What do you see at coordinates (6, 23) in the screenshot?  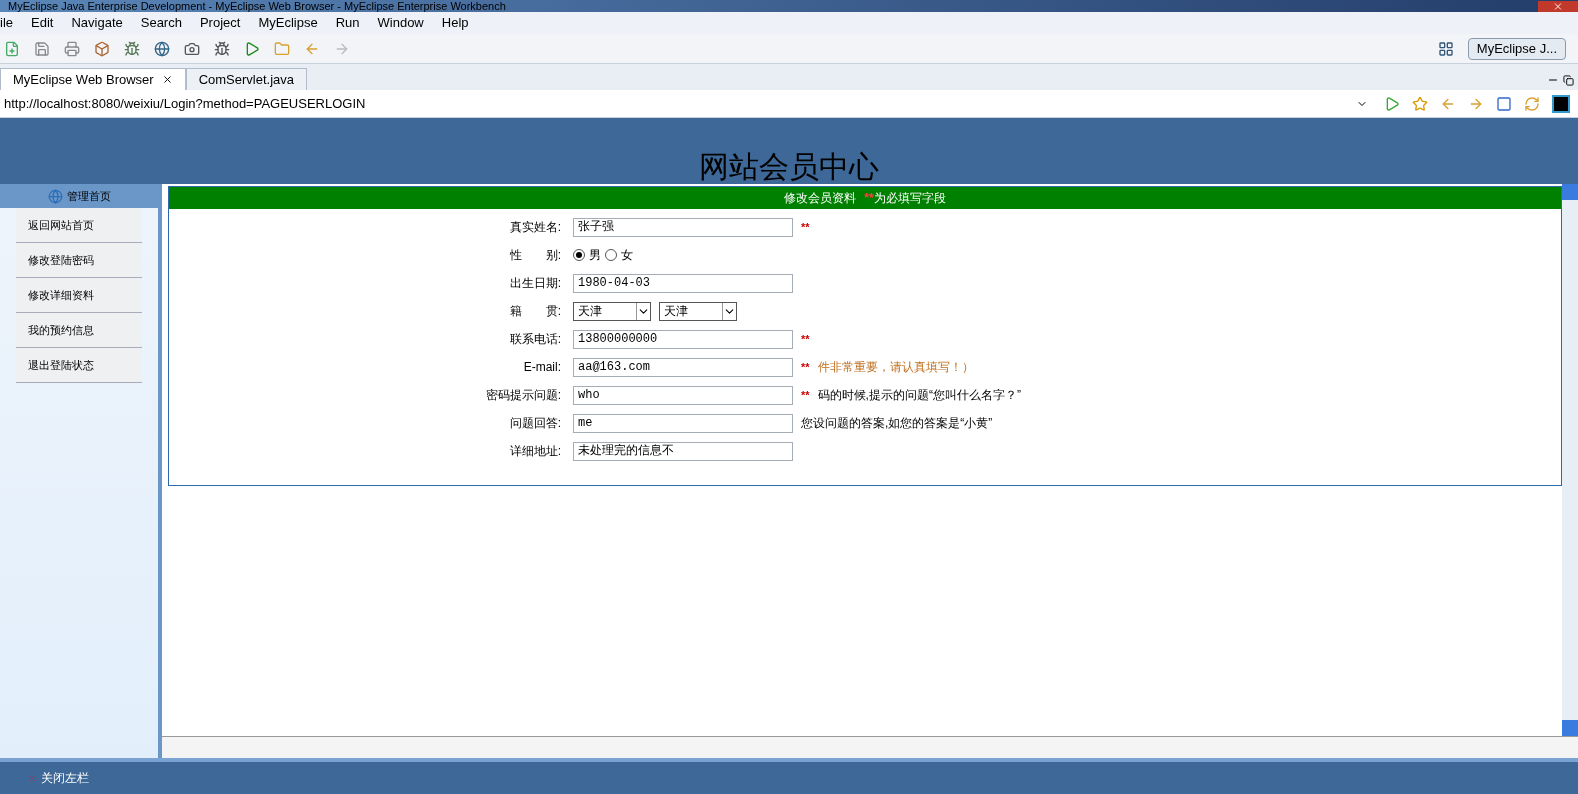 I see `menu-item: ile` at bounding box center [6, 23].